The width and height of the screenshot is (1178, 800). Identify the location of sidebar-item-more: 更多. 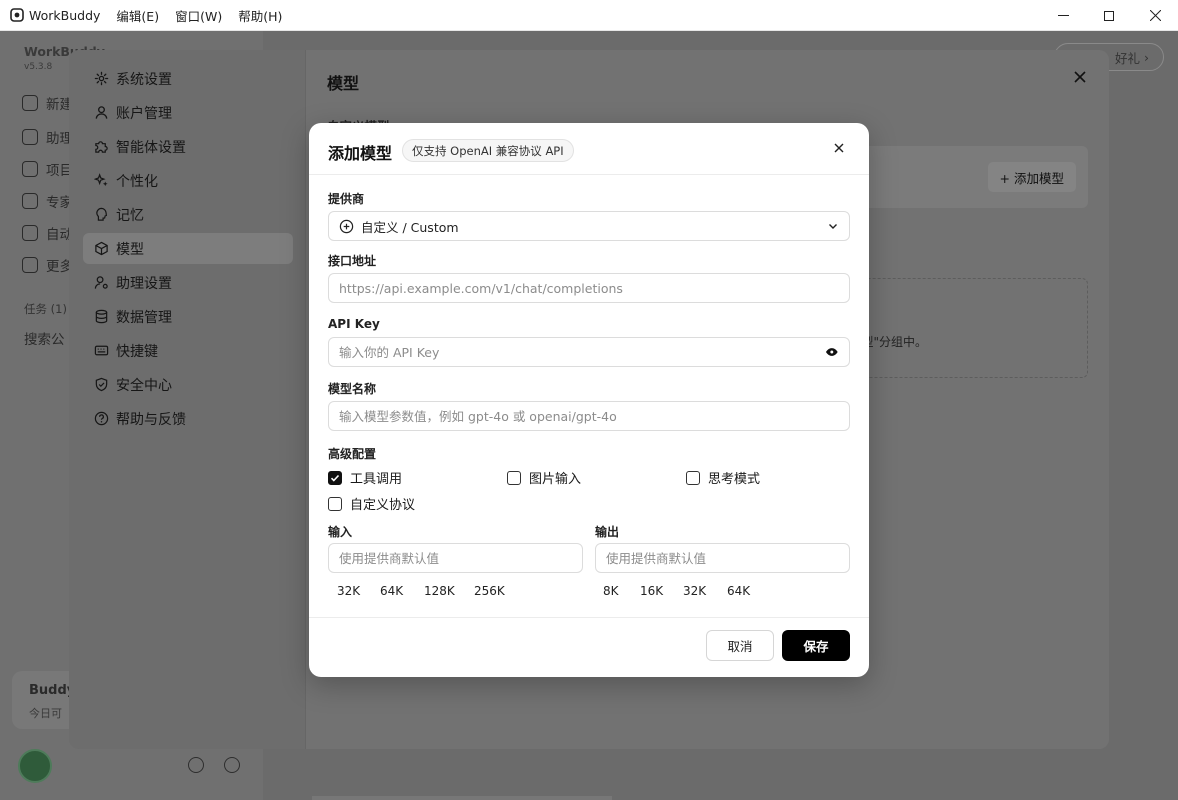
(47, 265).